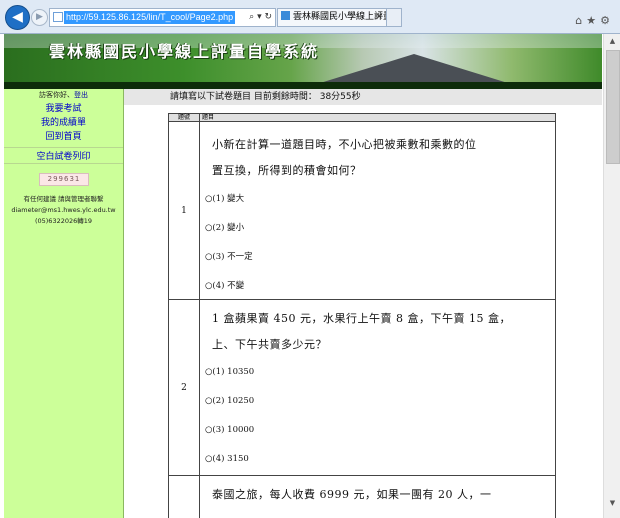  Describe the element at coordinates (612, 503) in the screenshot. I see `scroll-down-icon: ▼` at that location.